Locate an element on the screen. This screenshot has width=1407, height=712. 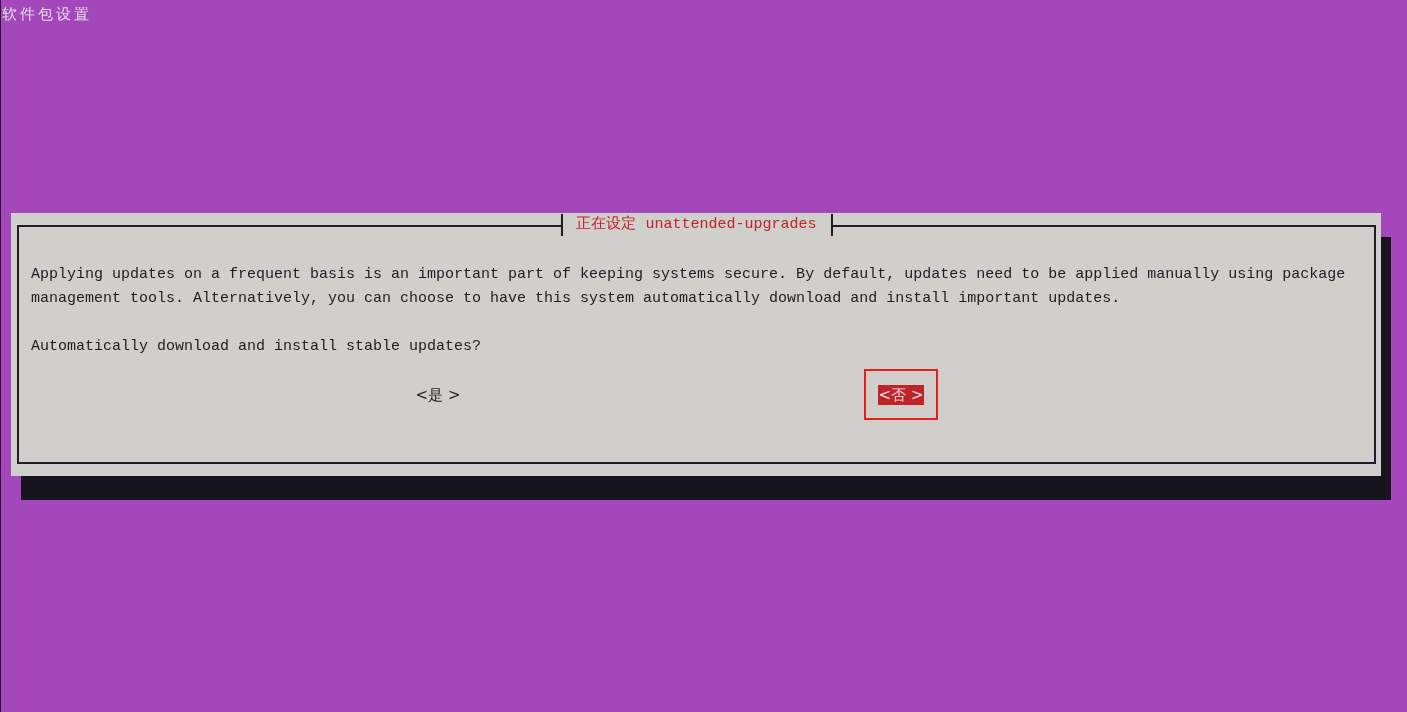
dialog-question: Automatically download and install stable updates? is located at coordinates (257, 347).